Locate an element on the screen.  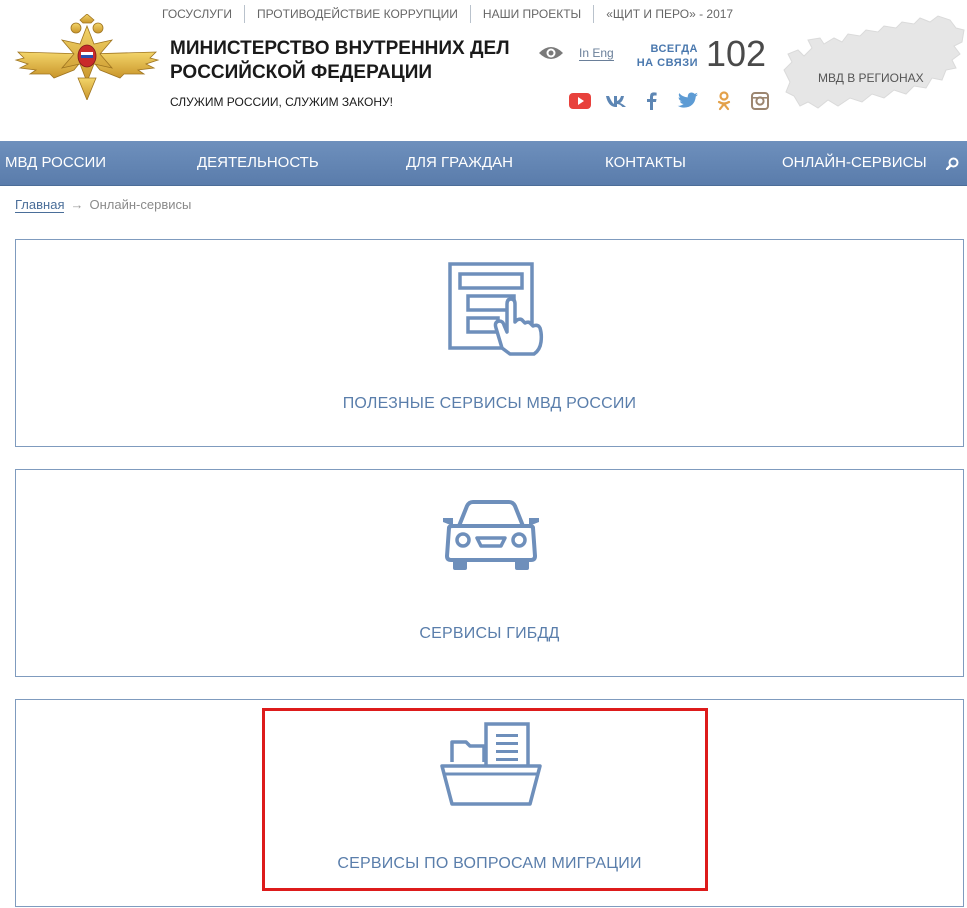
nav-item-mvd-russia: МВД РОССИИ is located at coordinates (55, 163).